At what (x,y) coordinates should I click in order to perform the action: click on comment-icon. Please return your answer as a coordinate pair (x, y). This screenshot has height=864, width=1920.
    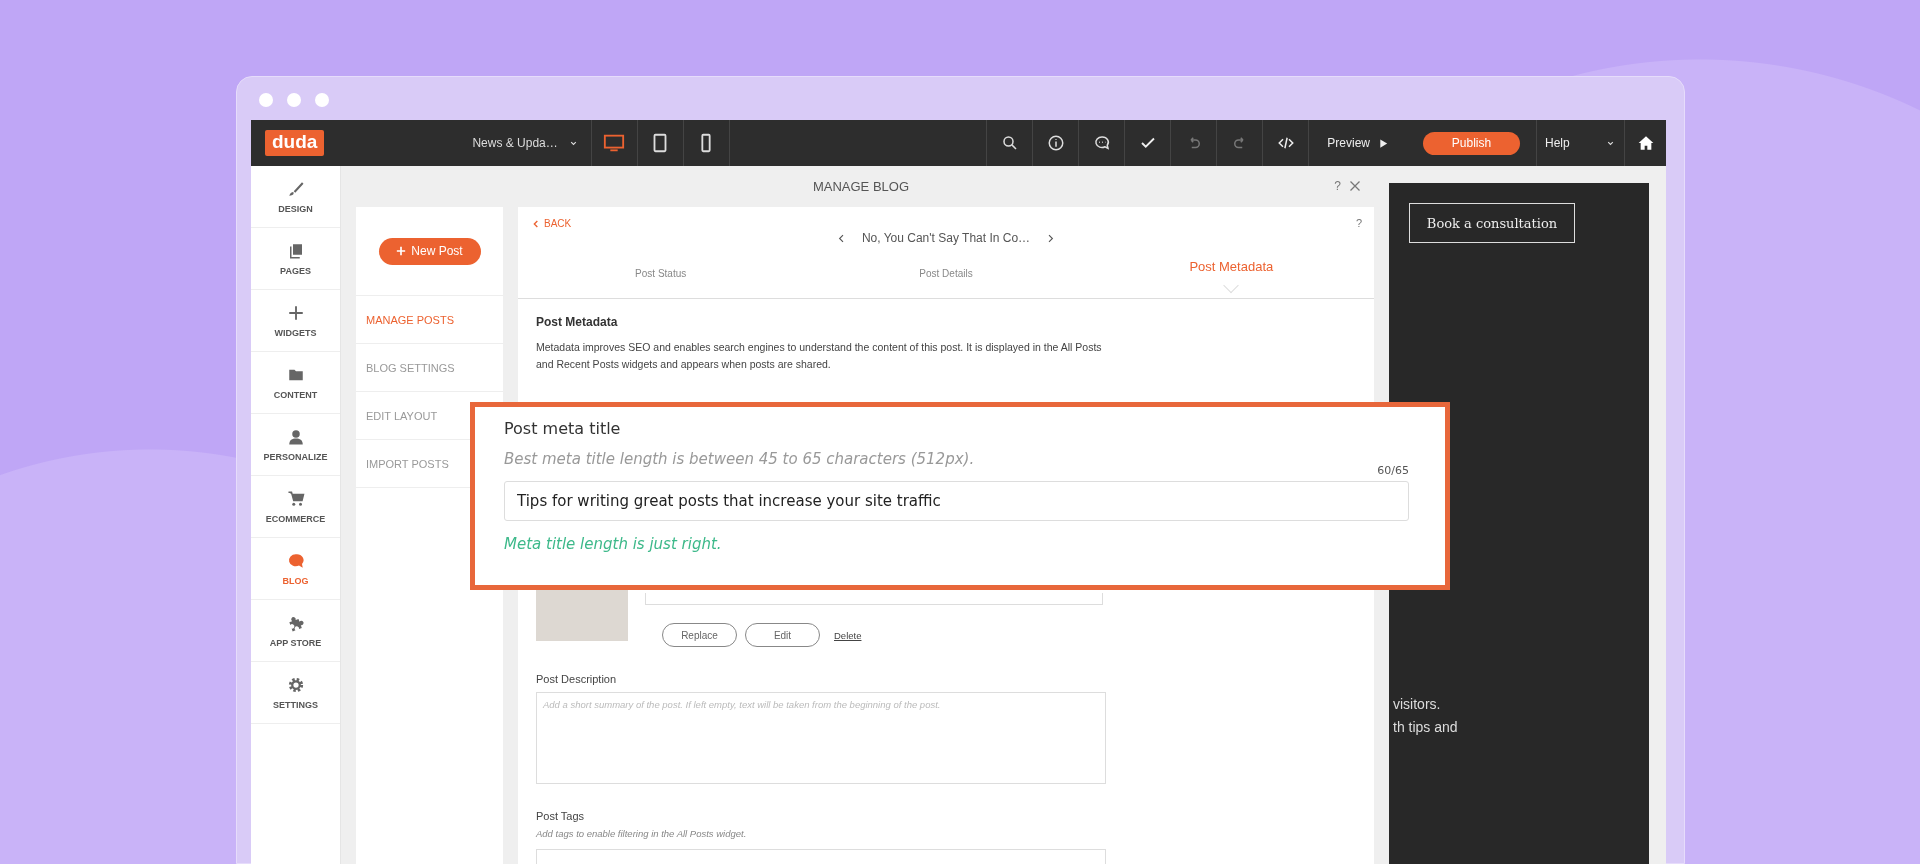
    Looking at the image, I should click on (1101, 143).